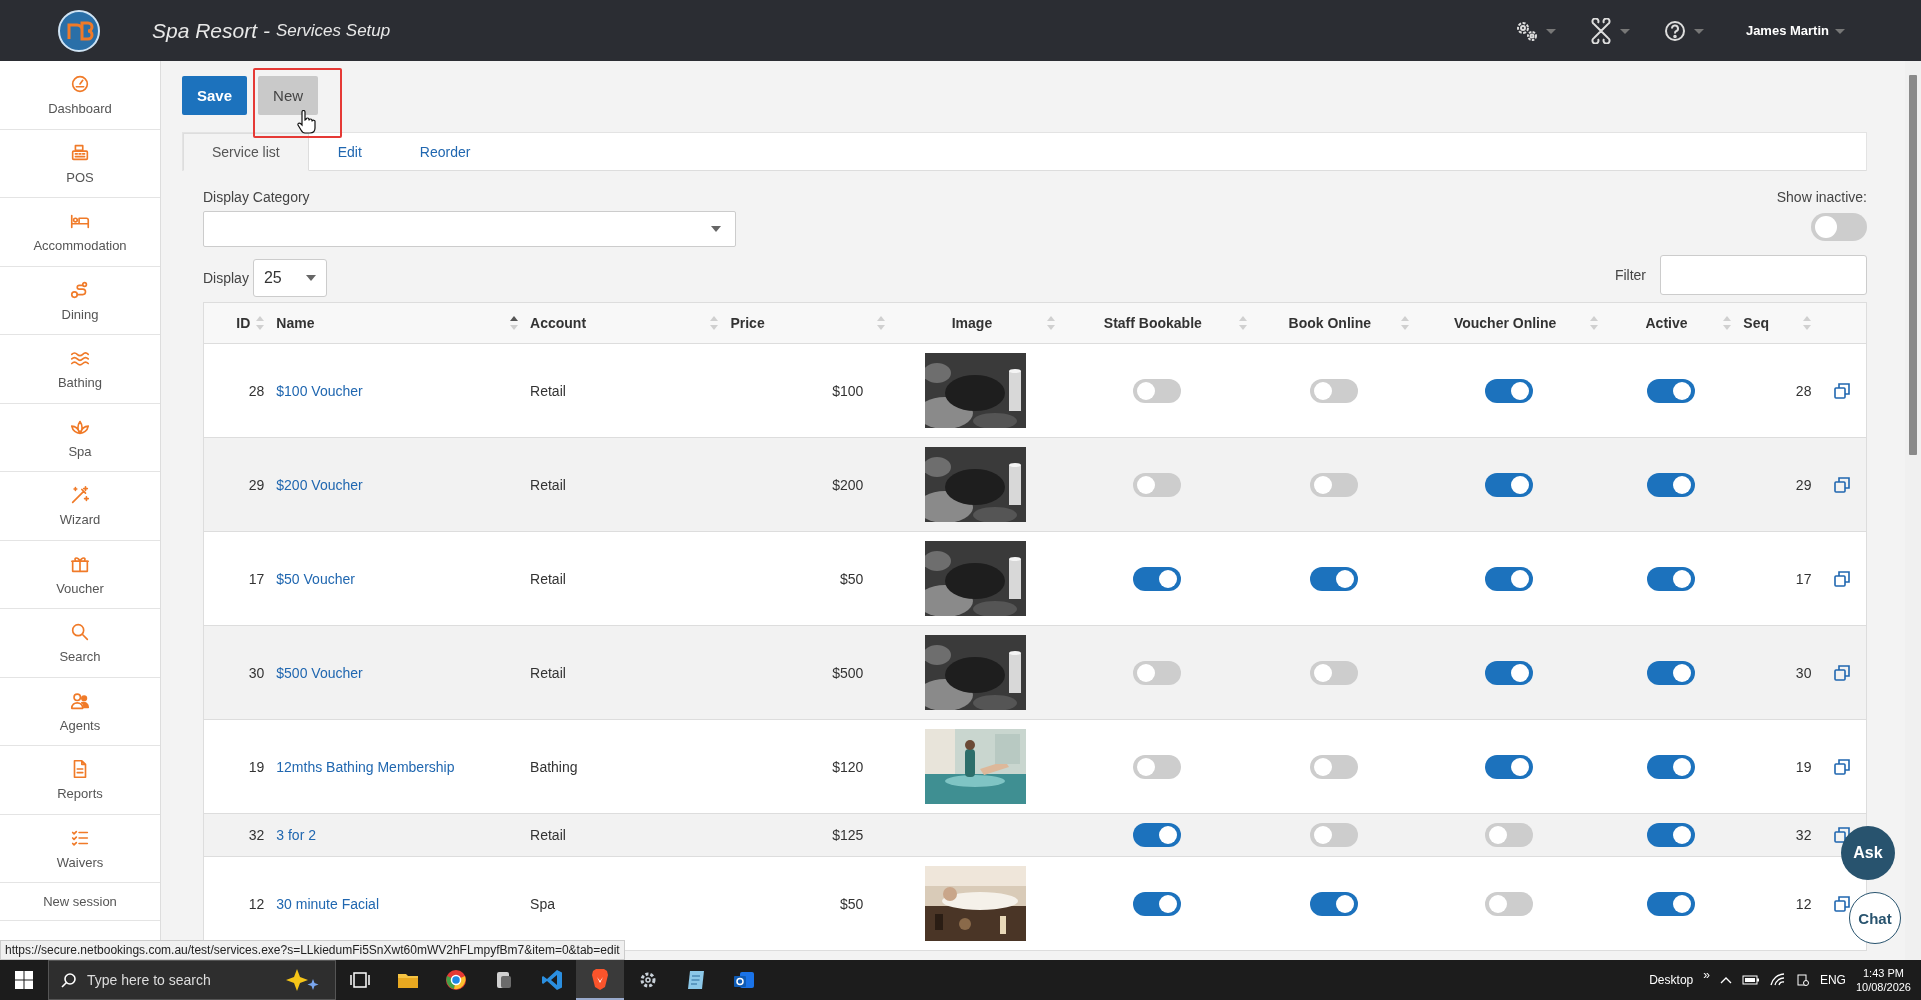  Describe the element at coordinates (315, 578) in the screenshot. I see `service-link: $50 Voucher` at that location.